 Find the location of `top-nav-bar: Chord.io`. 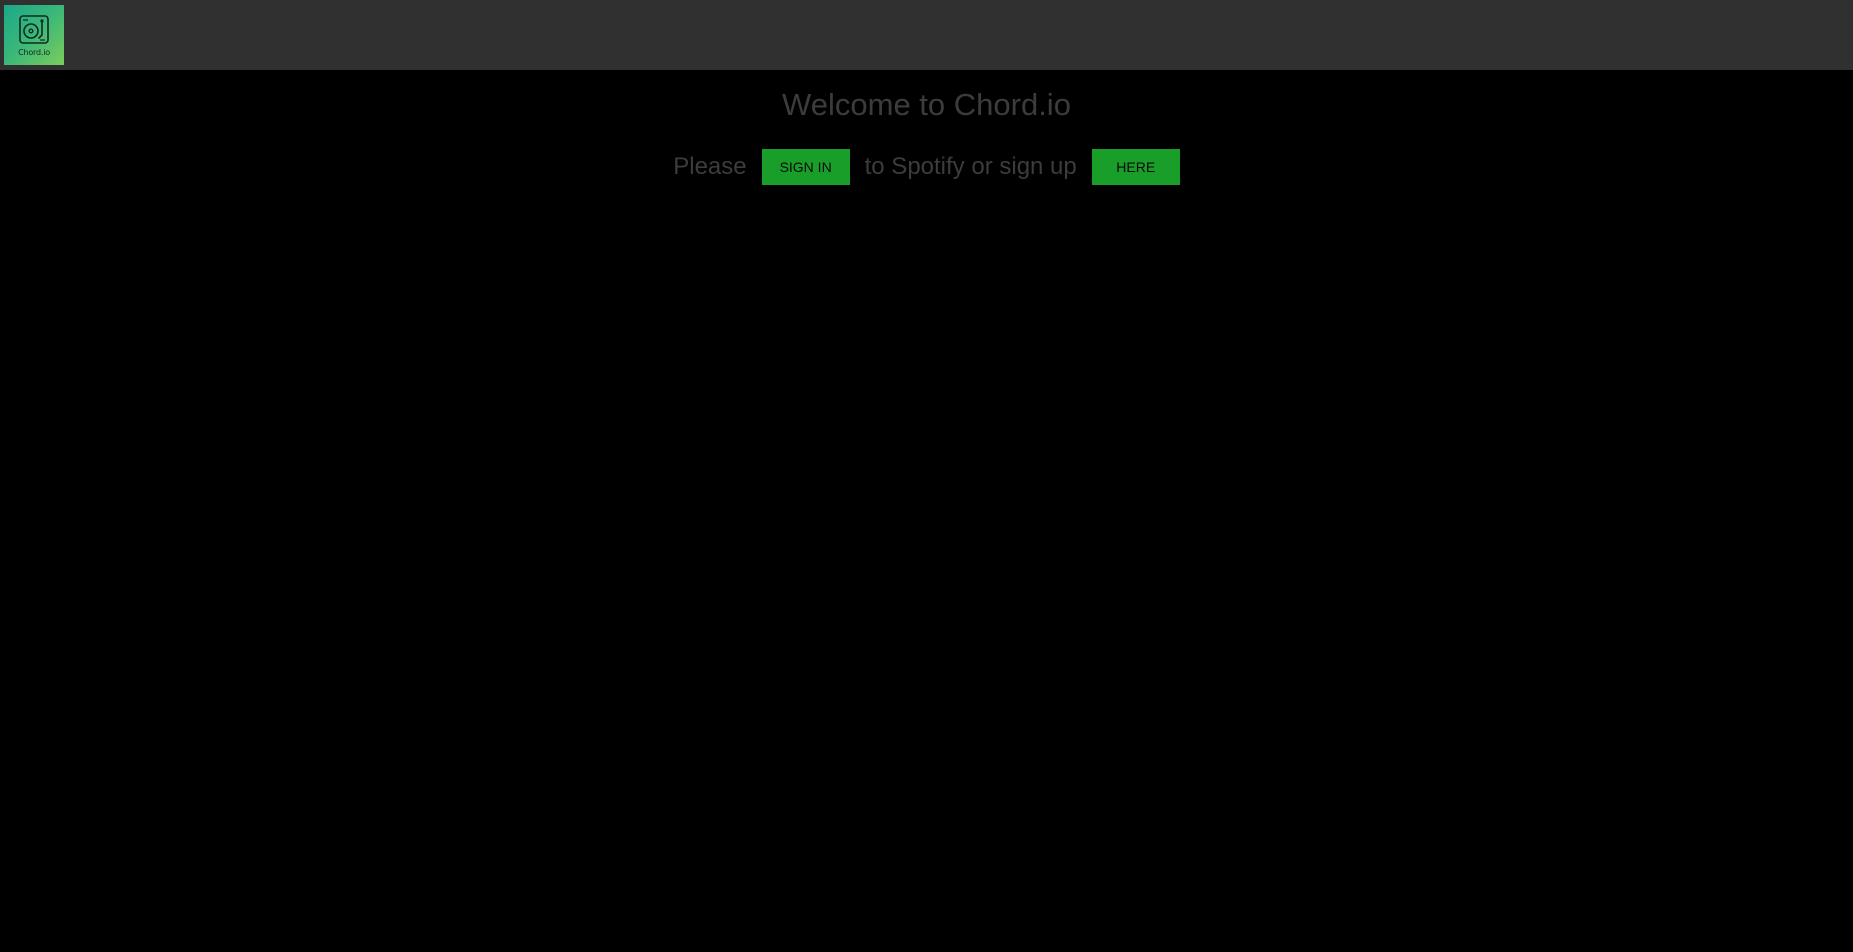

top-nav-bar: Chord.io is located at coordinates (926, 35).